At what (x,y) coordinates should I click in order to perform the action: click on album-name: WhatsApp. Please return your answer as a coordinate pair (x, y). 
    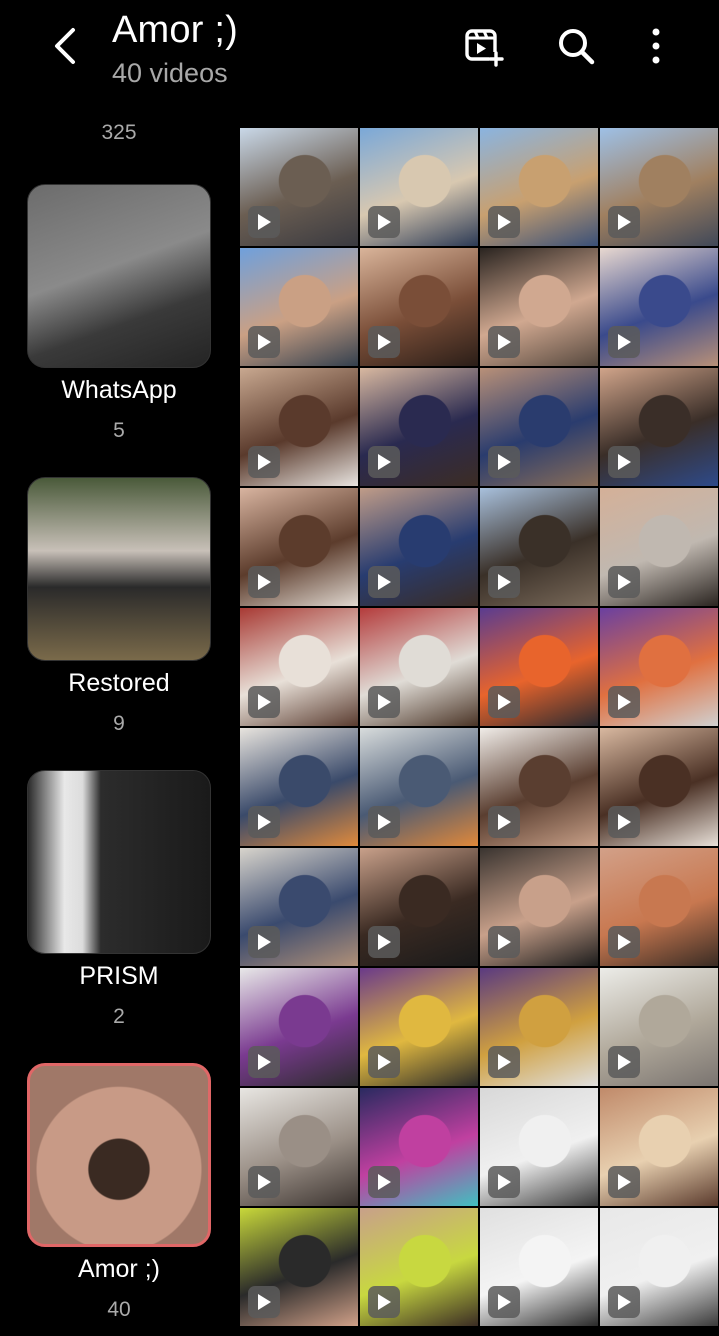
    Looking at the image, I should click on (119, 390).